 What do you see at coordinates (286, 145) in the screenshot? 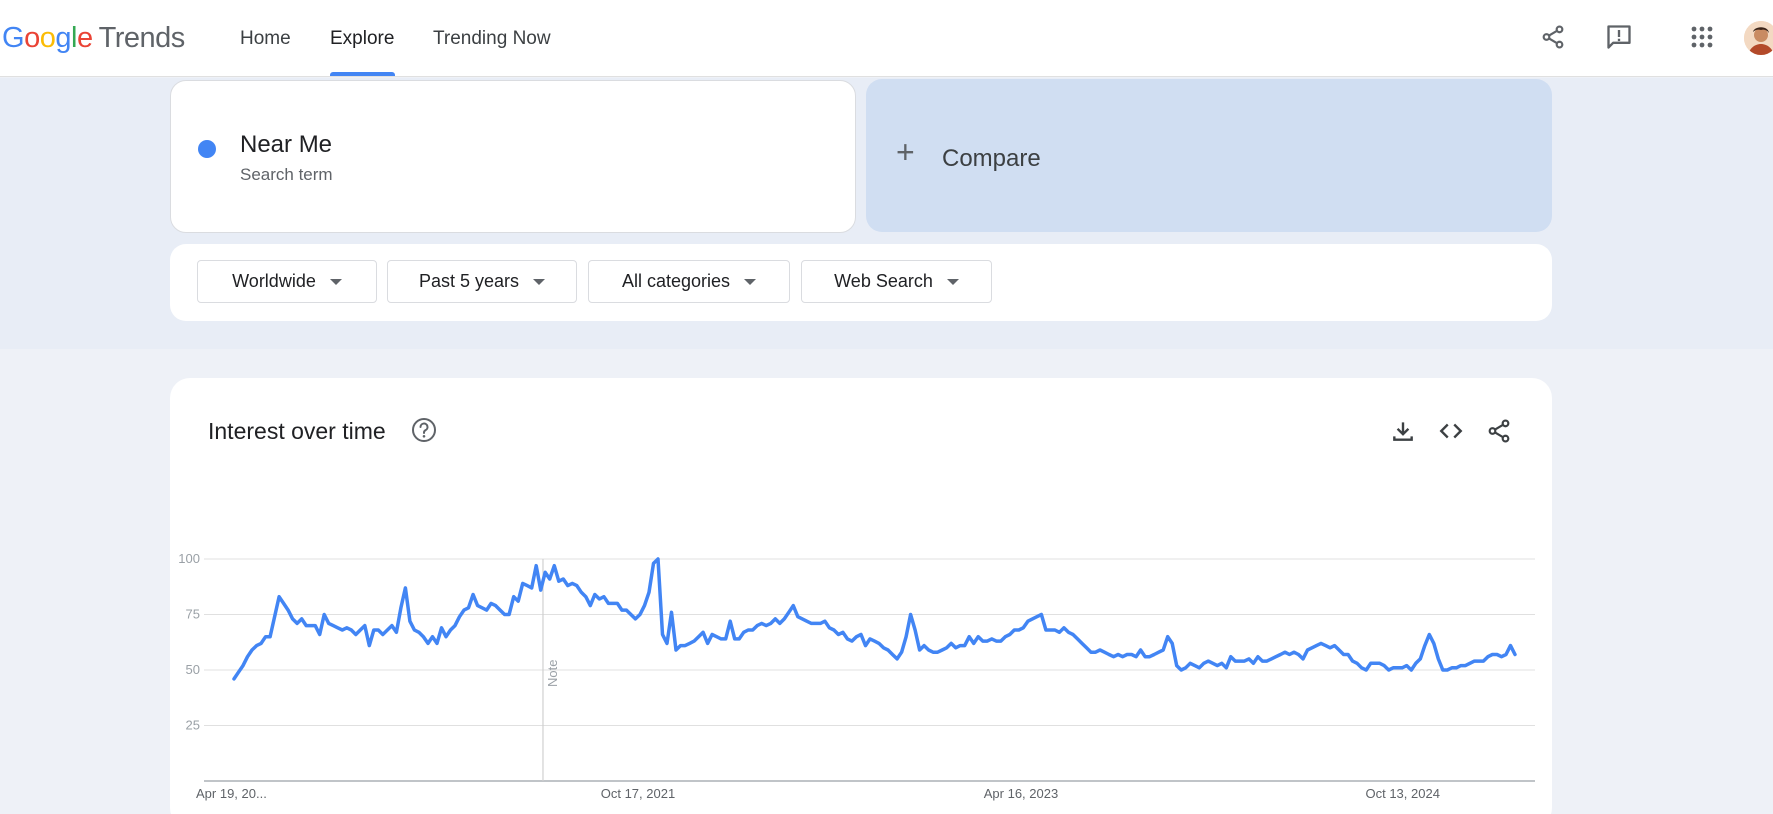
I see `search-term-name: Near Me` at bounding box center [286, 145].